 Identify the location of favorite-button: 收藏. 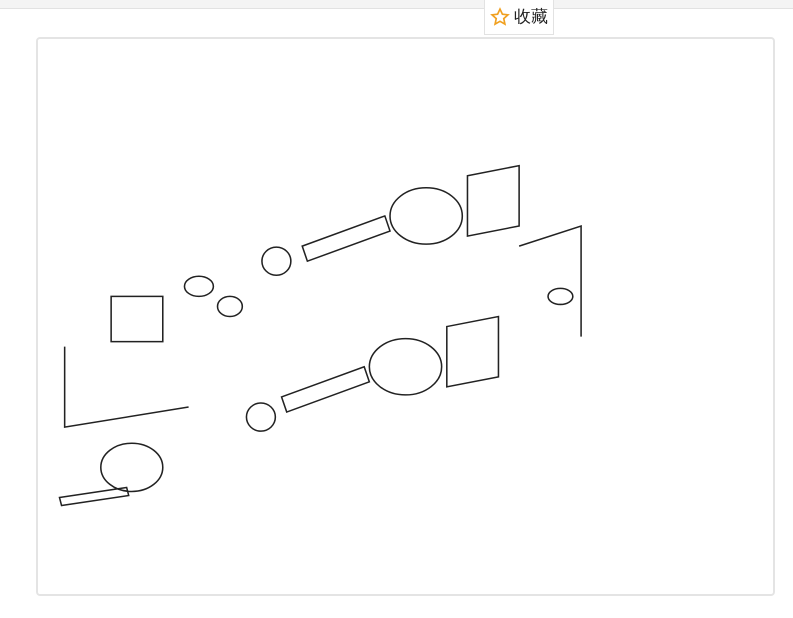
(519, 17).